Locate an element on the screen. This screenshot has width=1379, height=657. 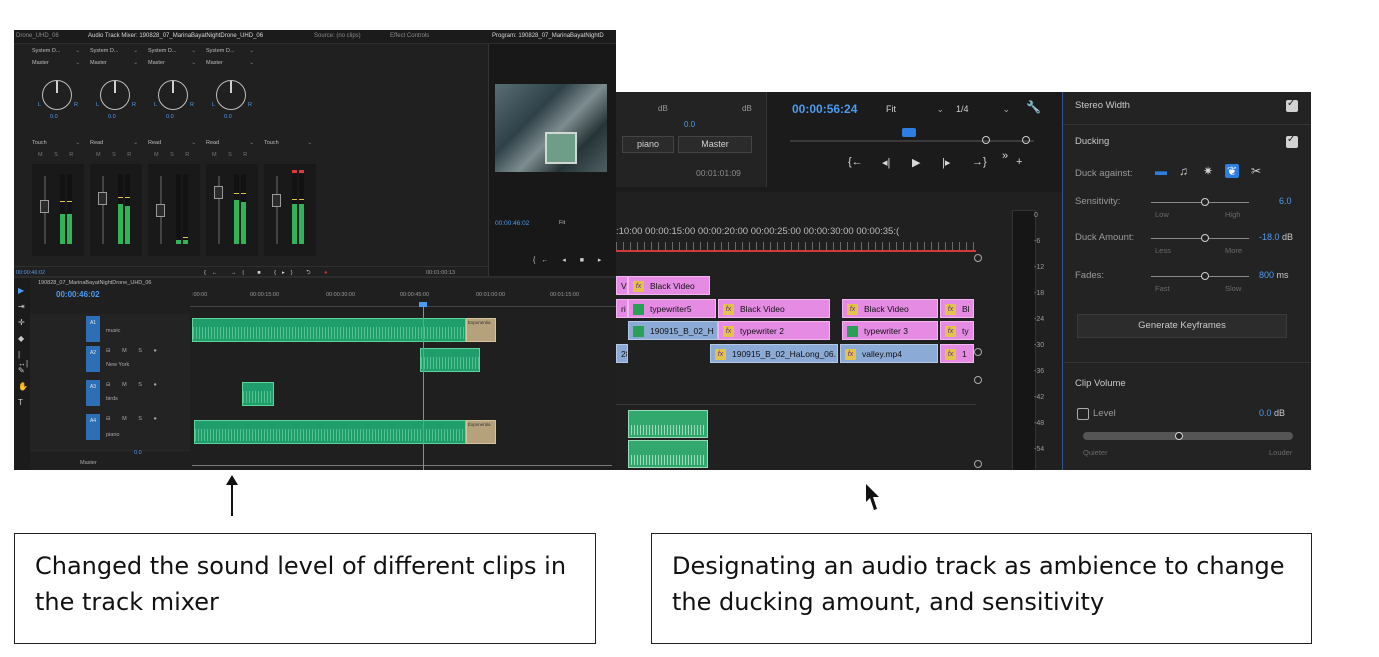
track-header-a3: A3 ⊟ M S ● birds is located at coordinates (110, 395).